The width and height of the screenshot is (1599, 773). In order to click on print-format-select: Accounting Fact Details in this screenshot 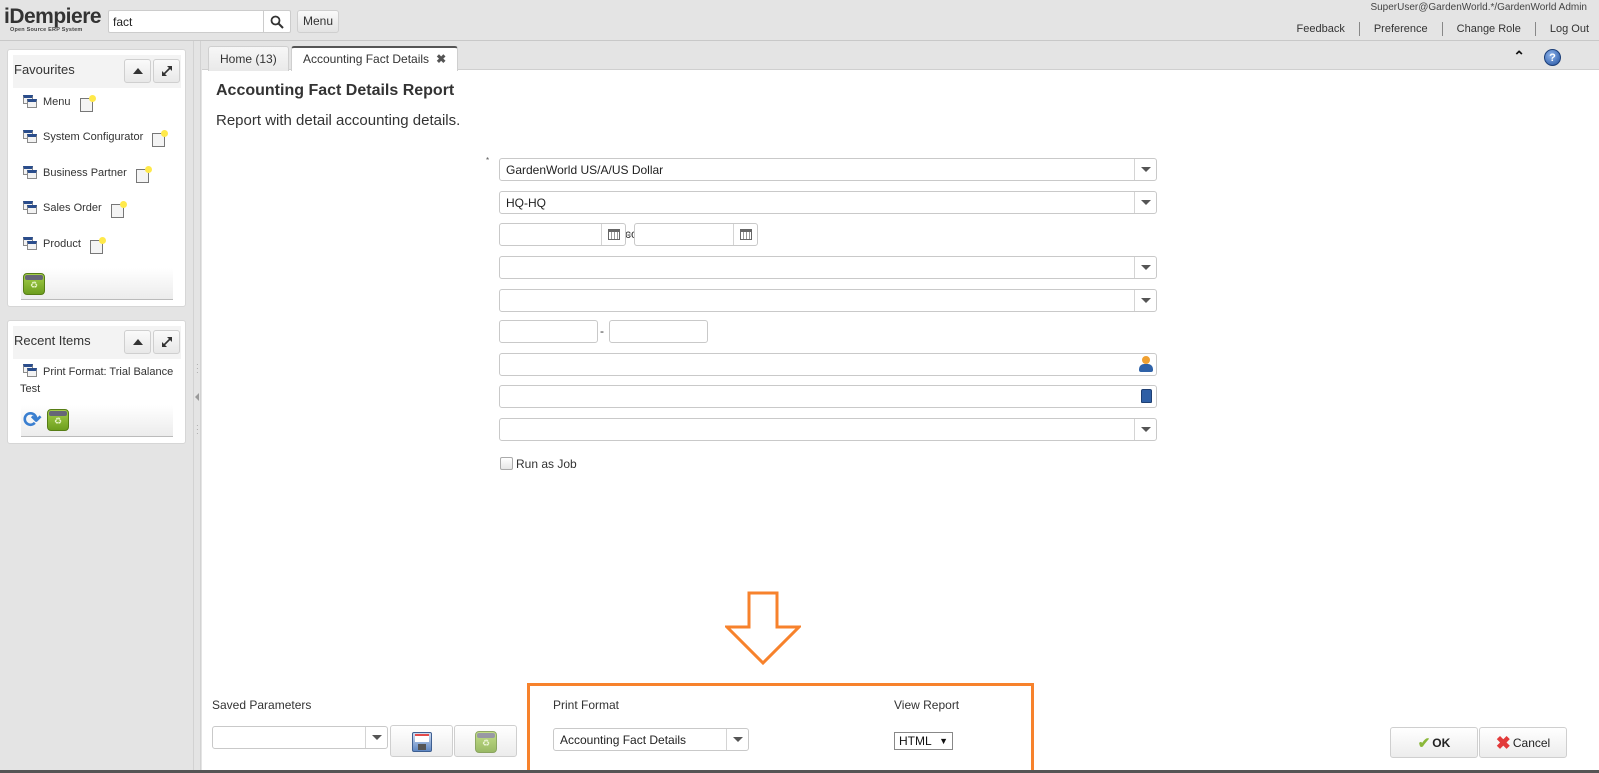, I will do `click(651, 739)`.